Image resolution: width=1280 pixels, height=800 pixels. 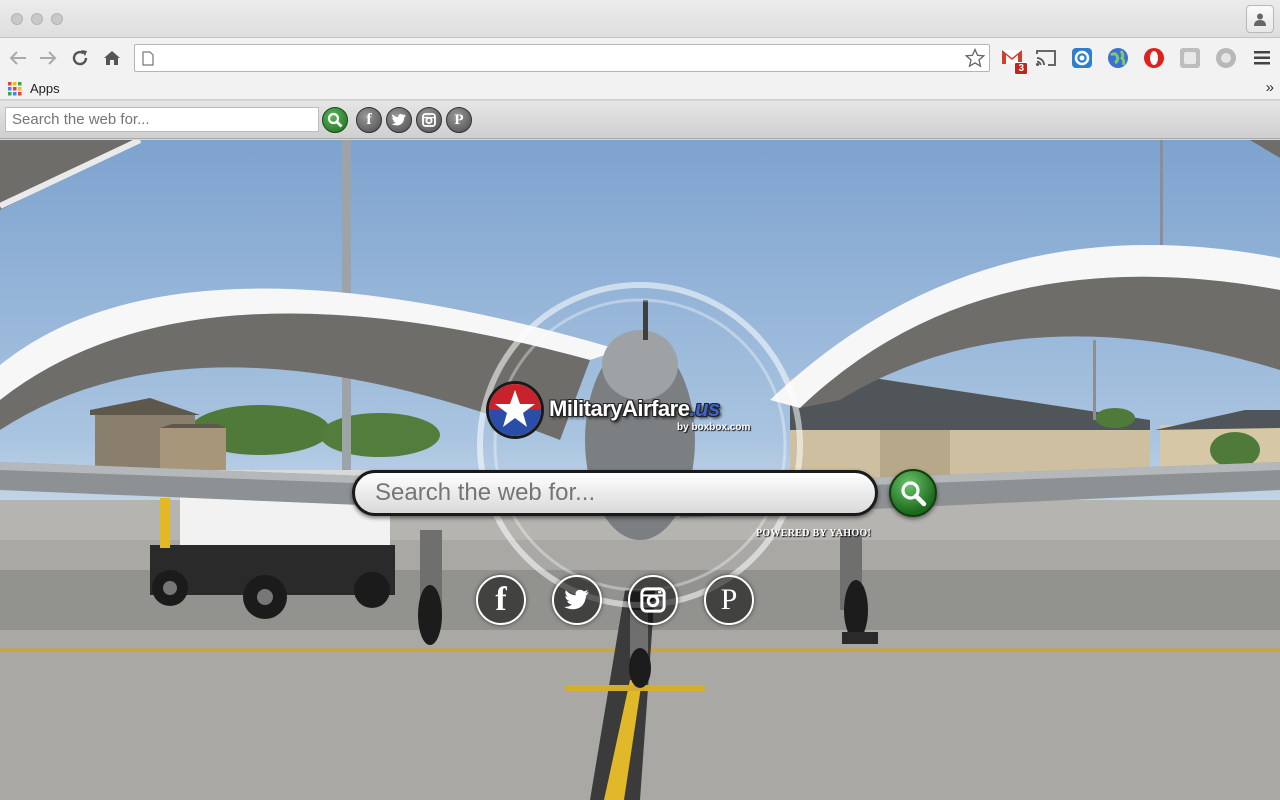 I want to click on star-roundel-icon, so click(x=515, y=410).